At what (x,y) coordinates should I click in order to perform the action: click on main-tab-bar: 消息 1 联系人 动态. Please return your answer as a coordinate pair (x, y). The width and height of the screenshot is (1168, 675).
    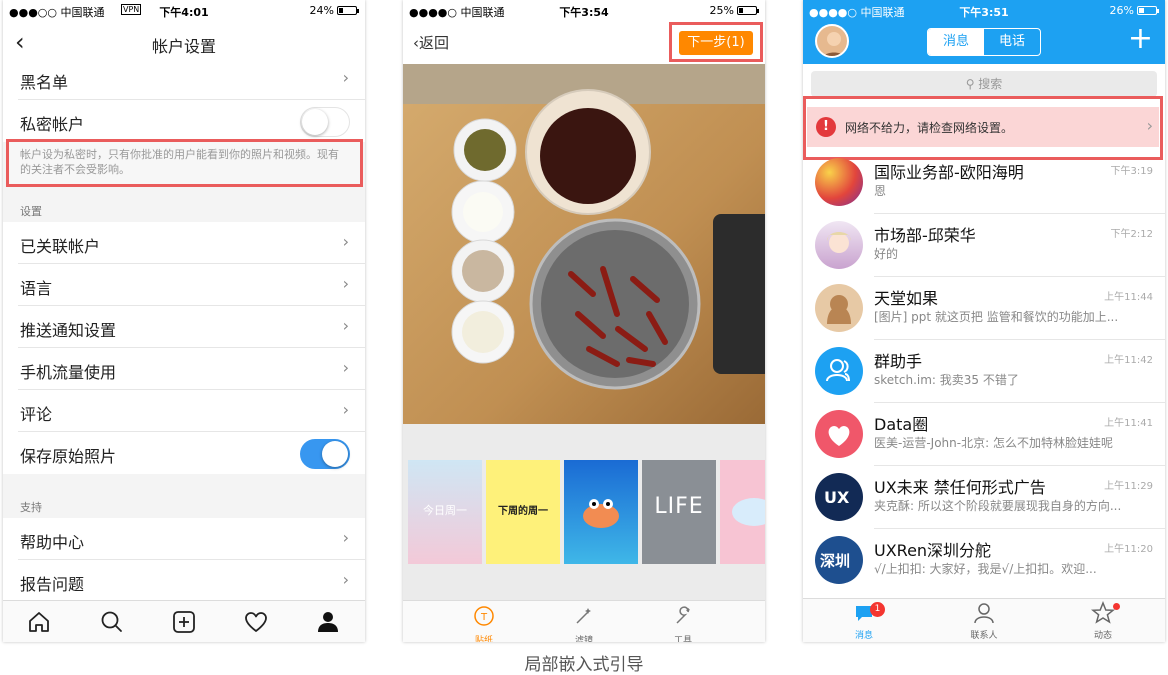
    Looking at the image, I should click on (984, 620).